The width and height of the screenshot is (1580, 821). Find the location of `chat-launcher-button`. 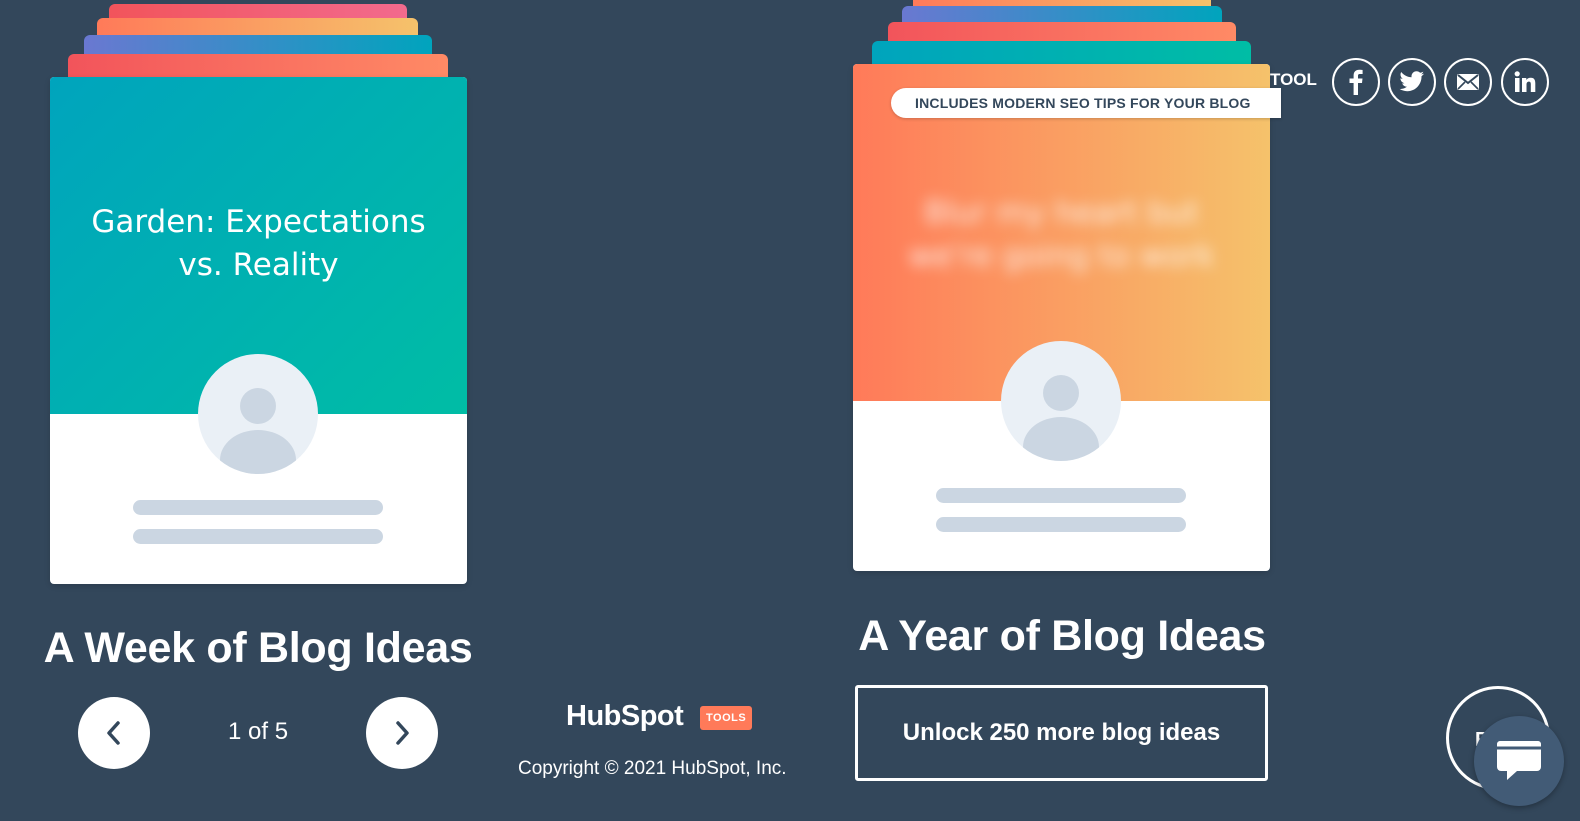

chat-launcher-button is located at coordinates (1519, 761).